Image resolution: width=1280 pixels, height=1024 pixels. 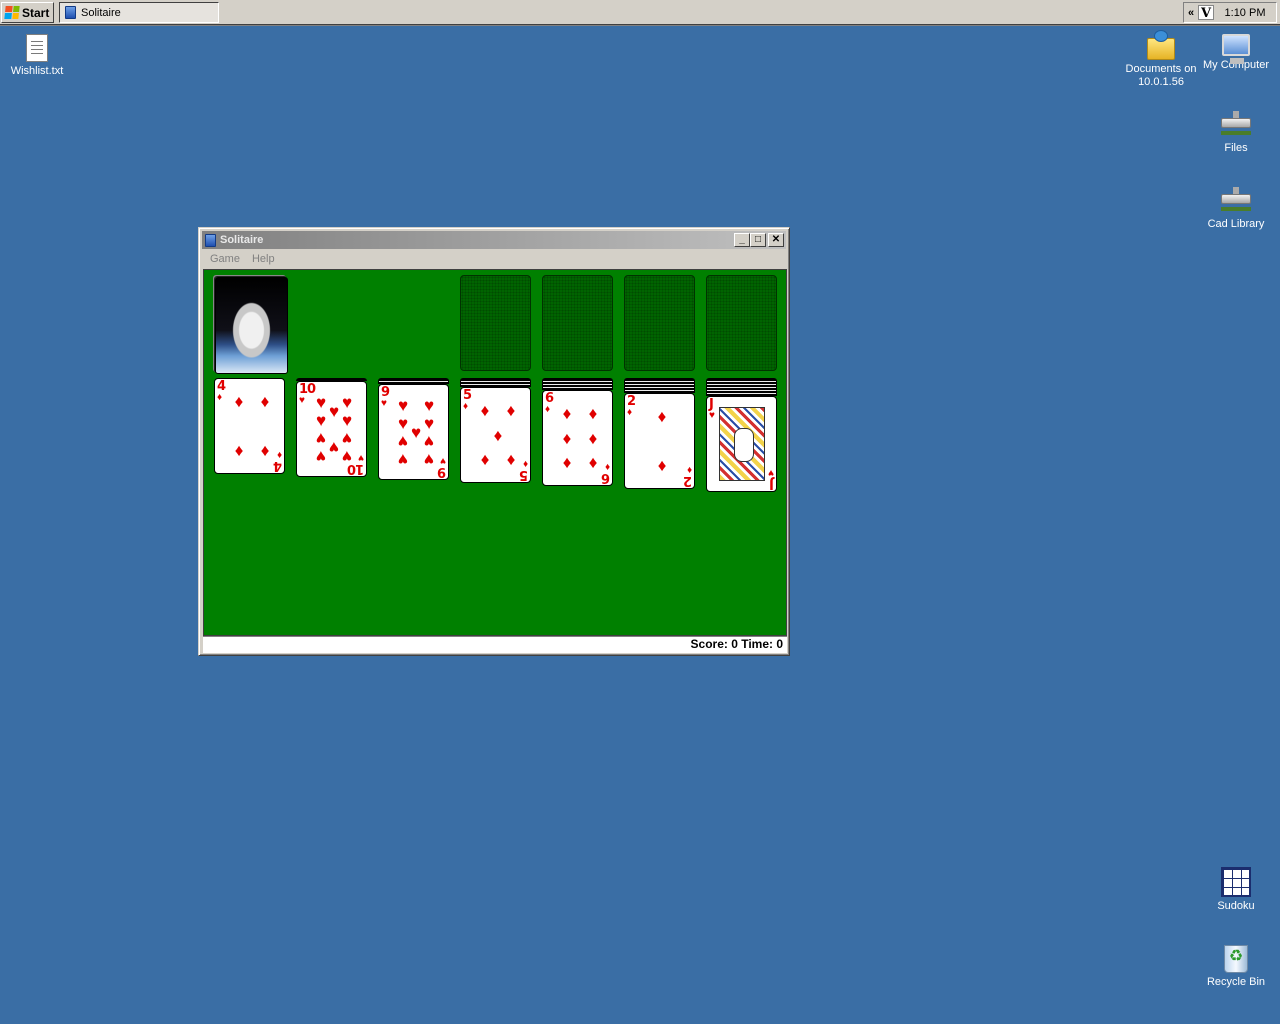 I want to click on tableau-pile-6: 2 ♦ 2 ♦ ♦ ♦, so click(x=659, y=433).